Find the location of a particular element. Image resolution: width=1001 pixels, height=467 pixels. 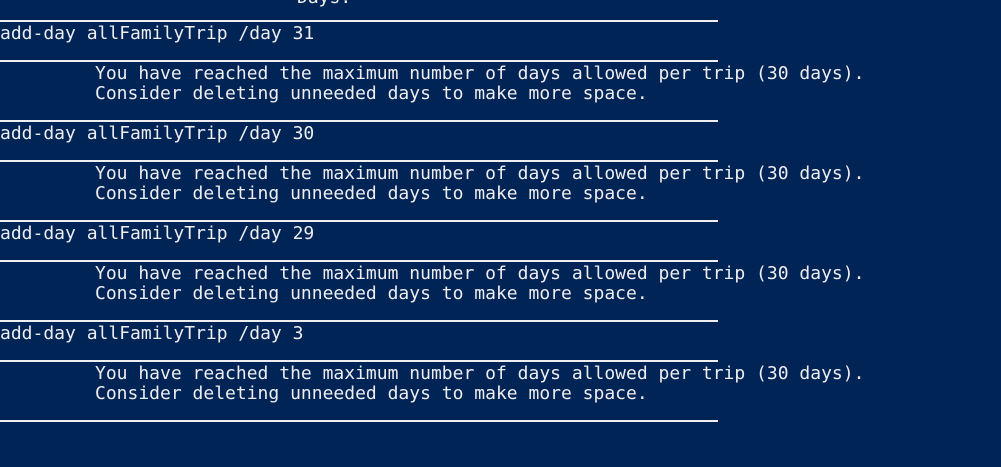

command-line: add-day allFamilyTrip /day 31 is located at coordinates (157, 33).